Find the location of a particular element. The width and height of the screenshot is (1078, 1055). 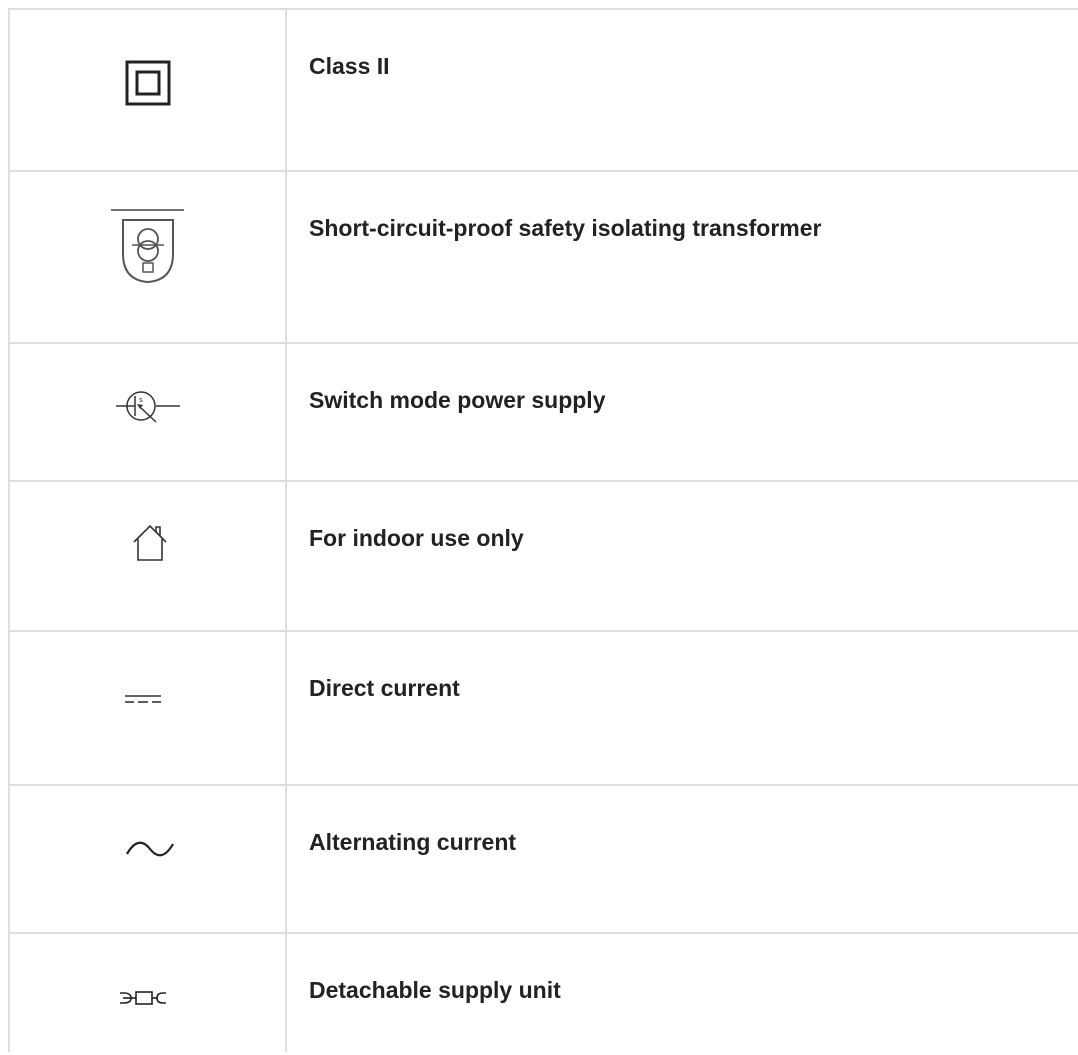

icon-cell: s is located at coordinates (148, 412).